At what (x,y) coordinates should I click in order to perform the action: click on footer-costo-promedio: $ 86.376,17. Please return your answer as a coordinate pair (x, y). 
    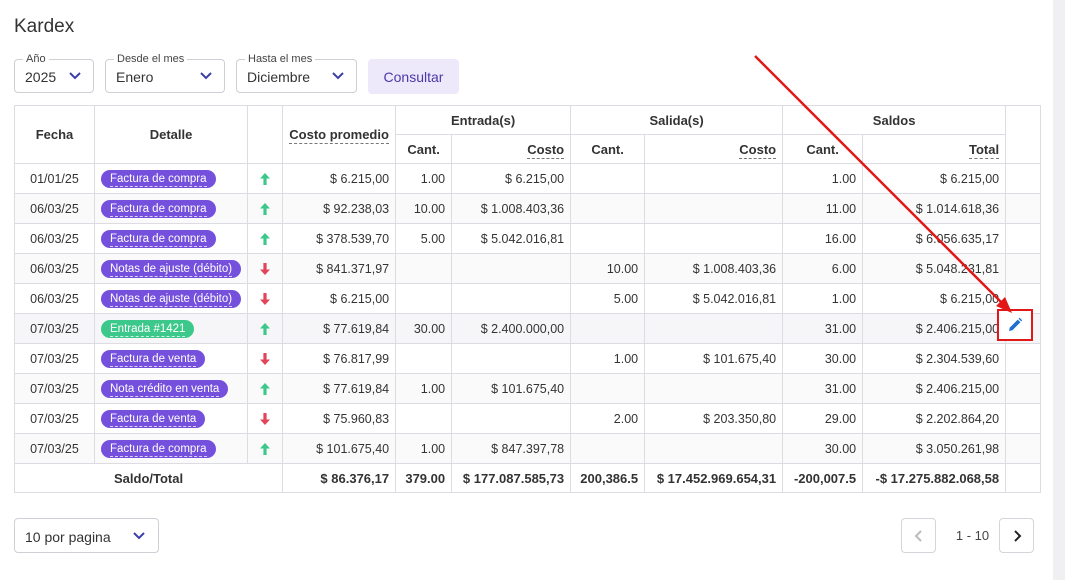
    Looking at the image, I should click on (339, 478).